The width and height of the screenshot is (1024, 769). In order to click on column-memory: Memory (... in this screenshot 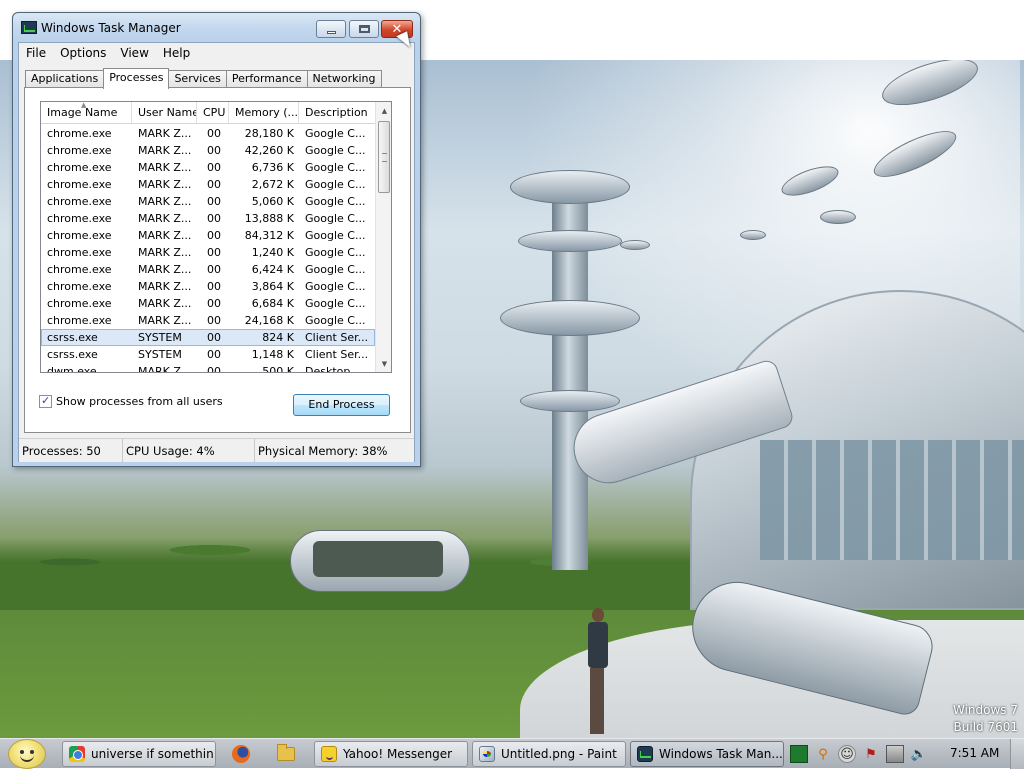, I will do `click(264, 113)`.